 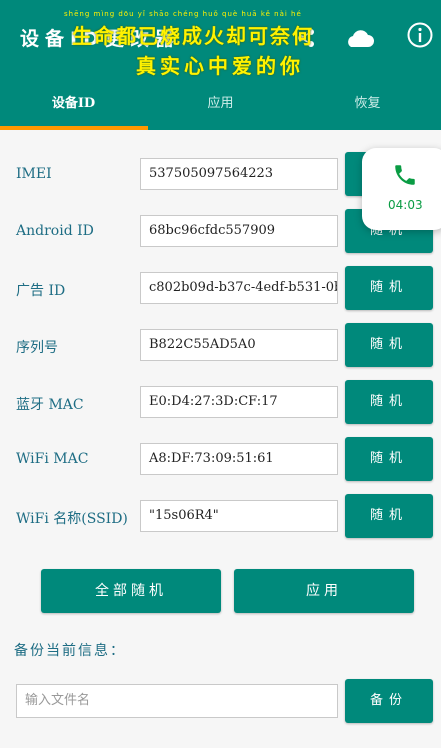 I want to click on bluetooth-mac-field: E0:D4:27:3D:CF:17, so click(x=239, y=402).